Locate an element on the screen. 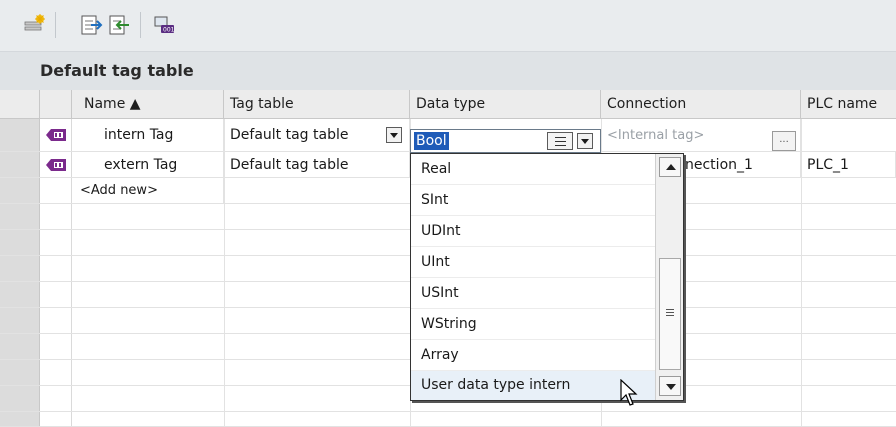 Image resolution: width=896 pixels, height=427 pixels. dropdown-item: UDInt is located at coordinates (533, 231).